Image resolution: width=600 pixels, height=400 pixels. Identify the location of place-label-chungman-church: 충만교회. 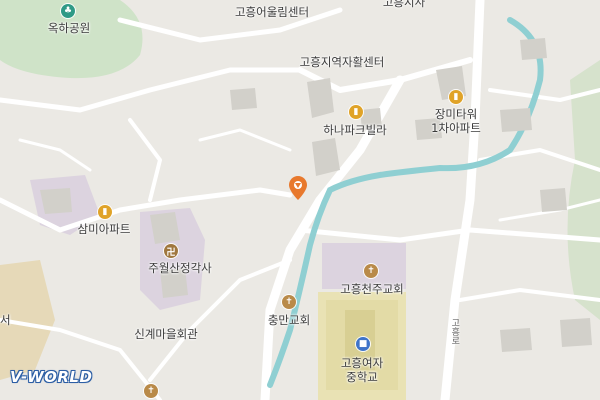
(289, 320).